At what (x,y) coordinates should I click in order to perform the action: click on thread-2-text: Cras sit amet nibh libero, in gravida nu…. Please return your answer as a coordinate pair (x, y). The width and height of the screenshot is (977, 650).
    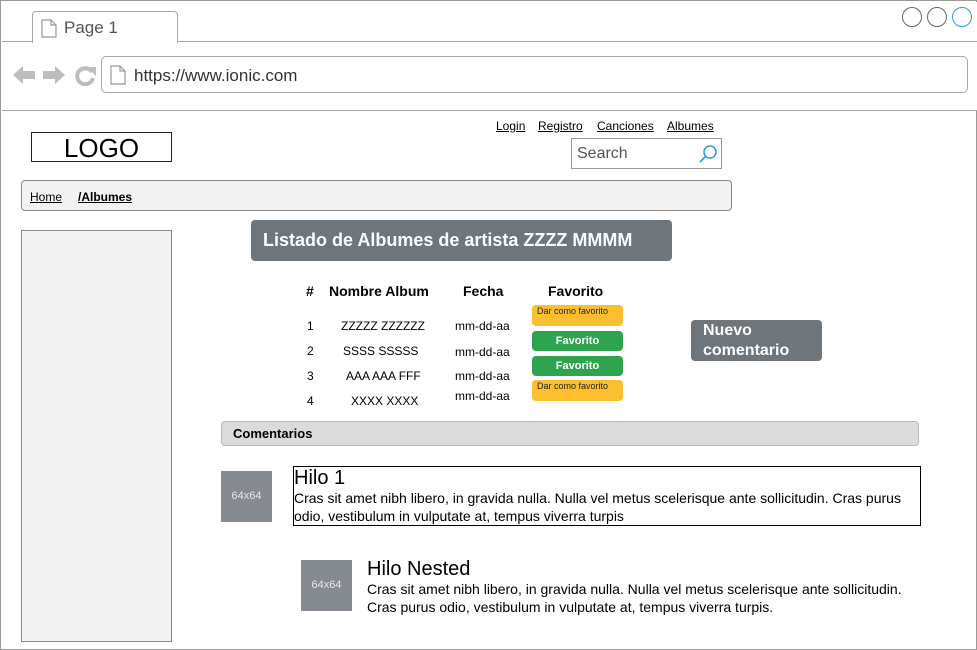
    Looking at the image, I should click on (634, 598).